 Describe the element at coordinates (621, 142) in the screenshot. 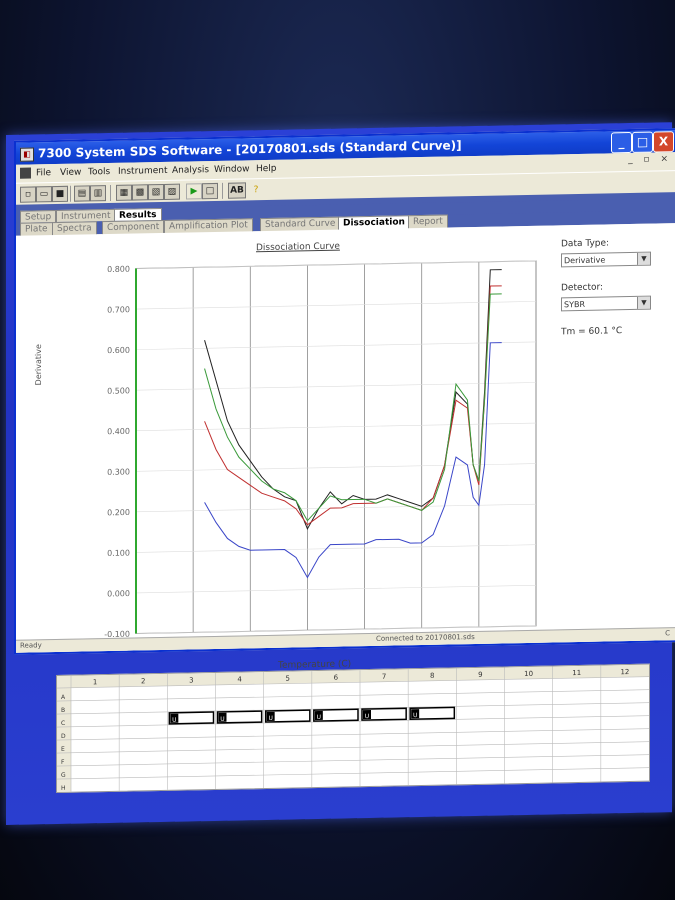

I see `minimize-button: _` at that location.